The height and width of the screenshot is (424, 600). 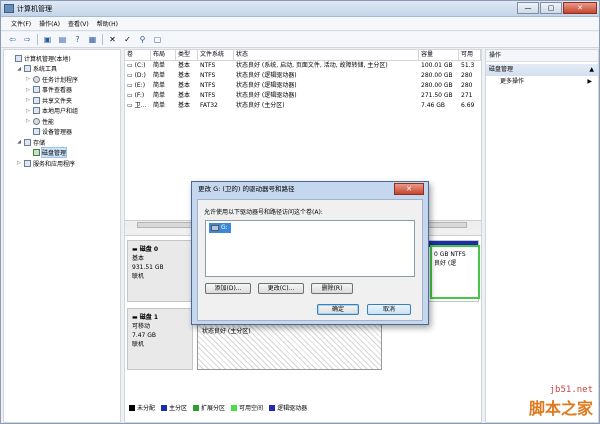 I want to click on partition-f-size: 0 GB NTFS, so click(x=450, y=254).